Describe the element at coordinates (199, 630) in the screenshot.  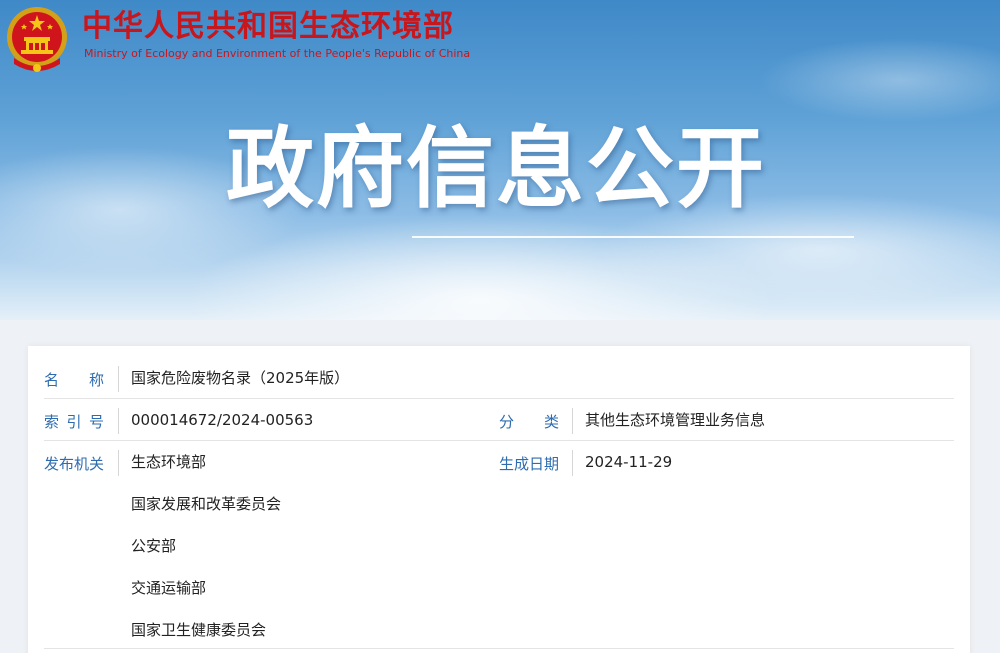
I see `issuer-item: 国家卫生健康委员会` at that location.